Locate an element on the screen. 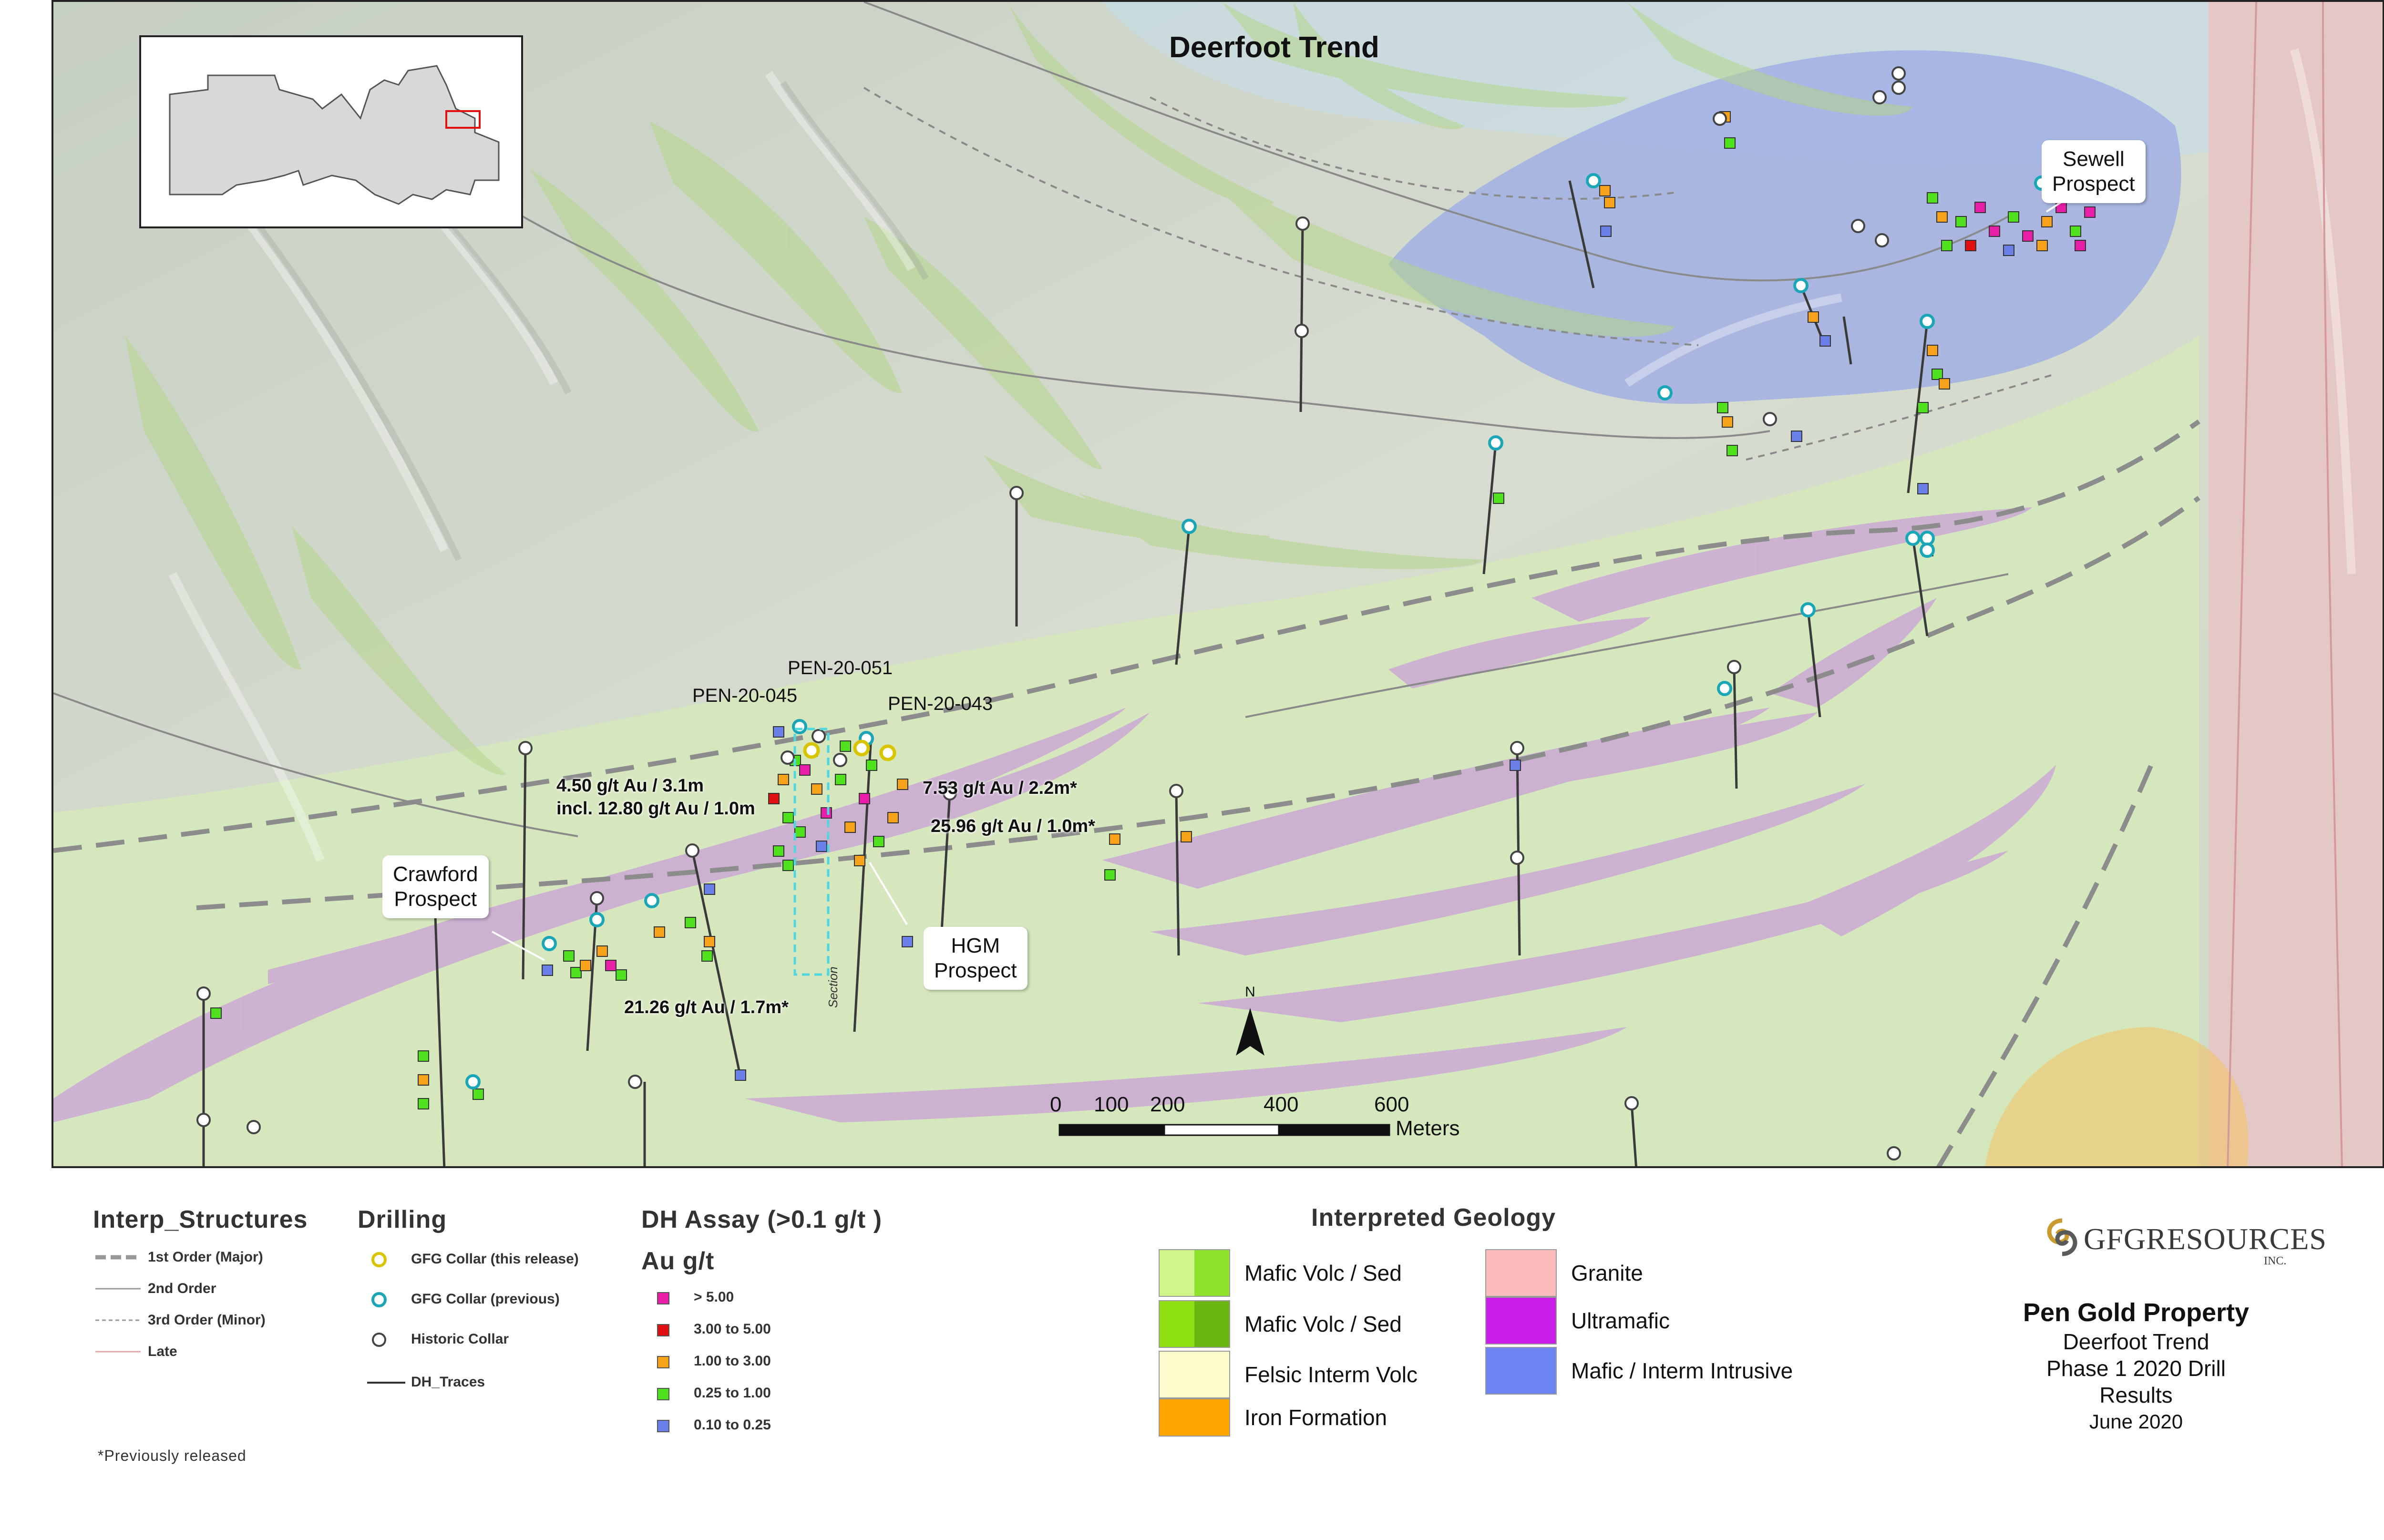  crawford-prospect-callout: Crawford Prospect is located at coordinates (436, 886).